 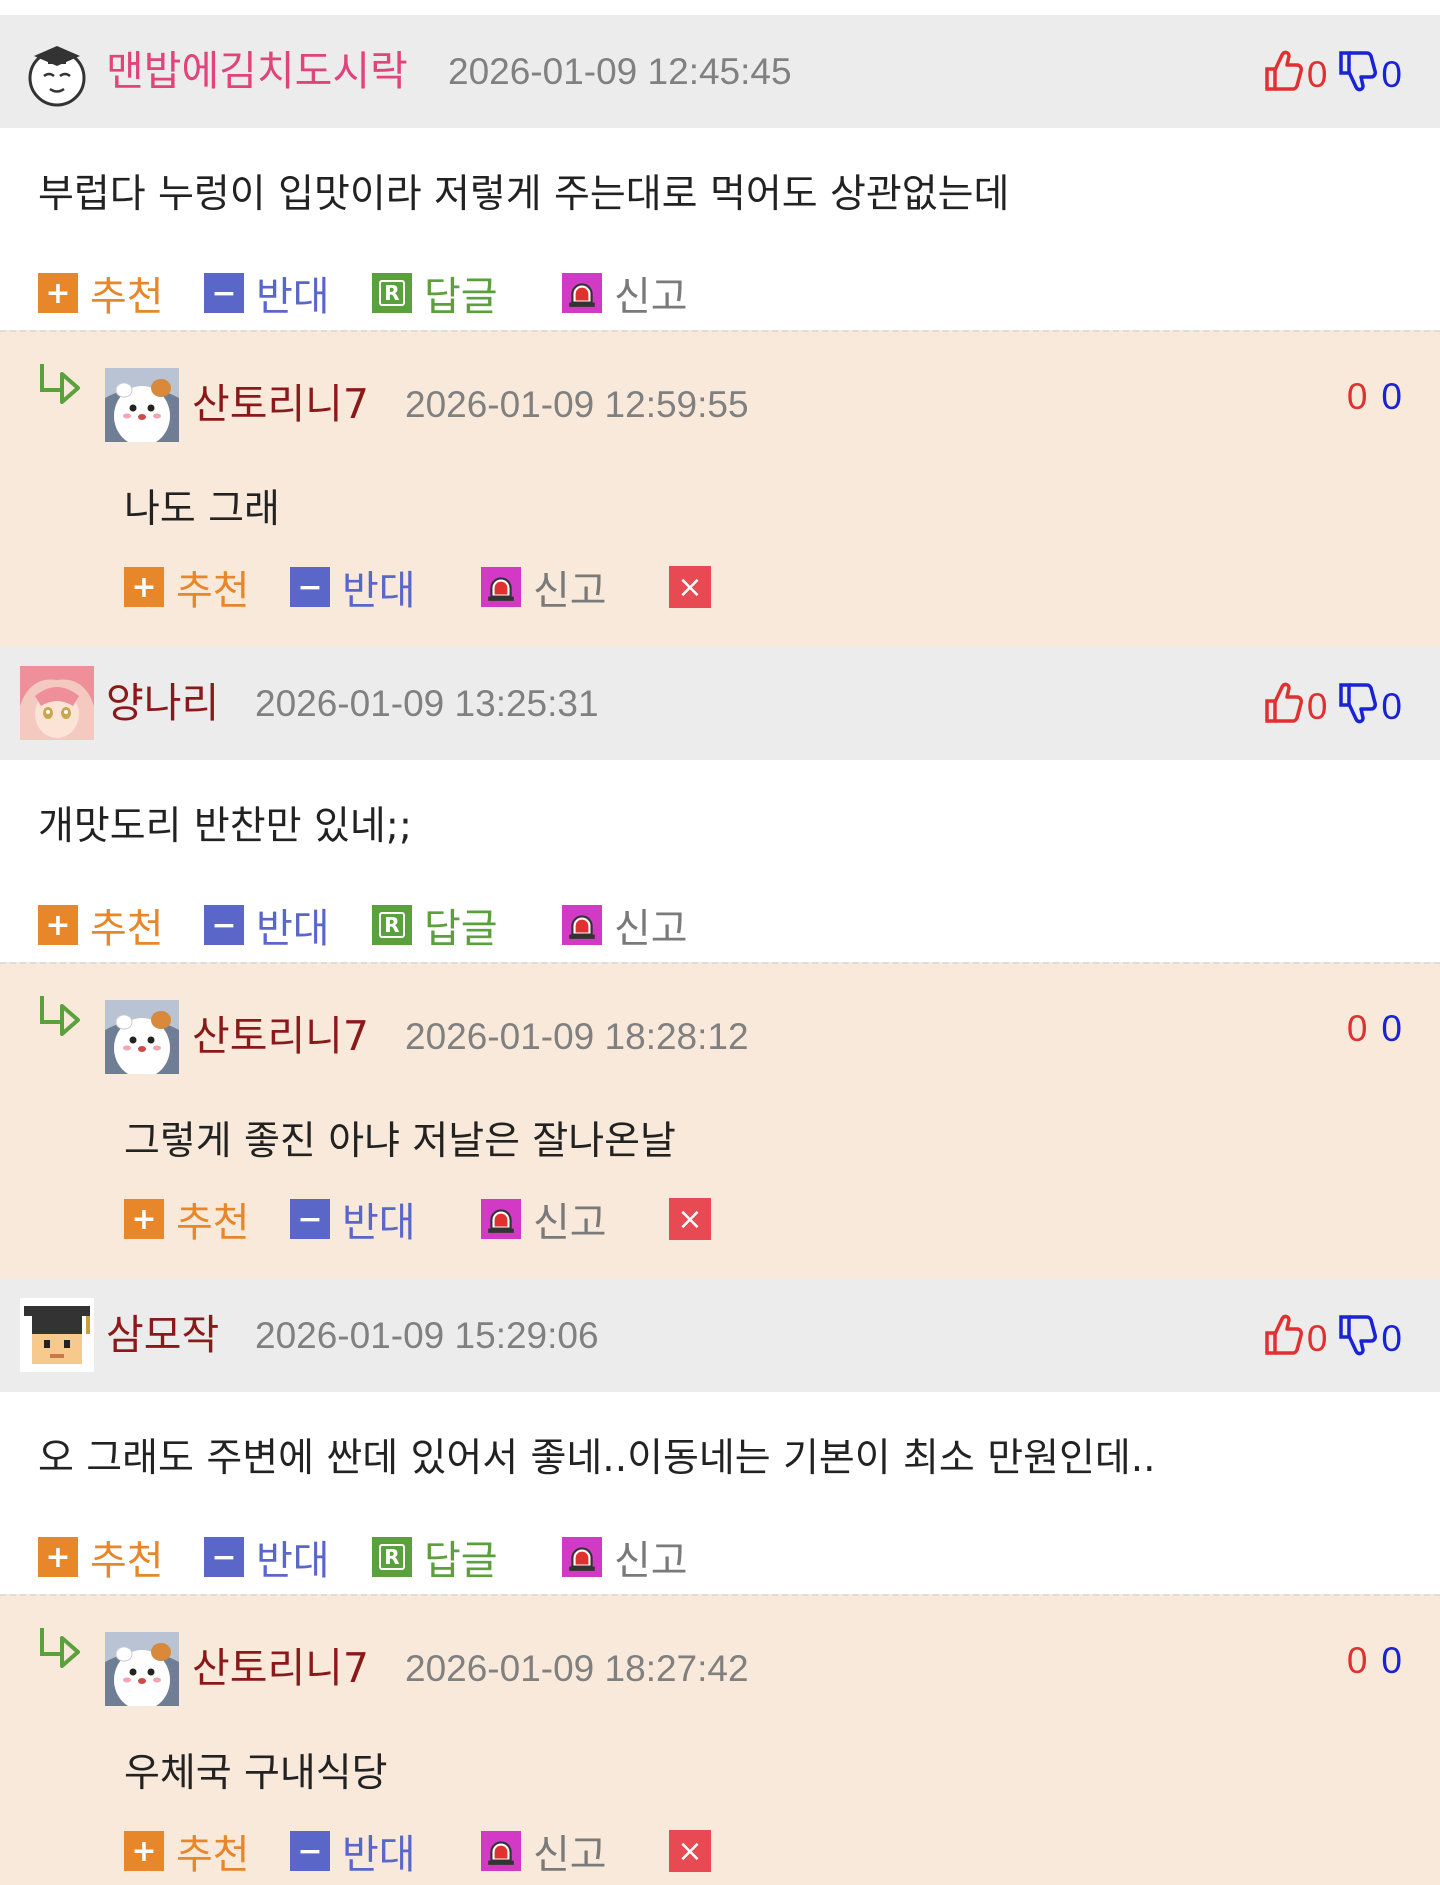 I want to click on reply-date: 2026-01-09 18:27:42, so click(x=577, y=1668).